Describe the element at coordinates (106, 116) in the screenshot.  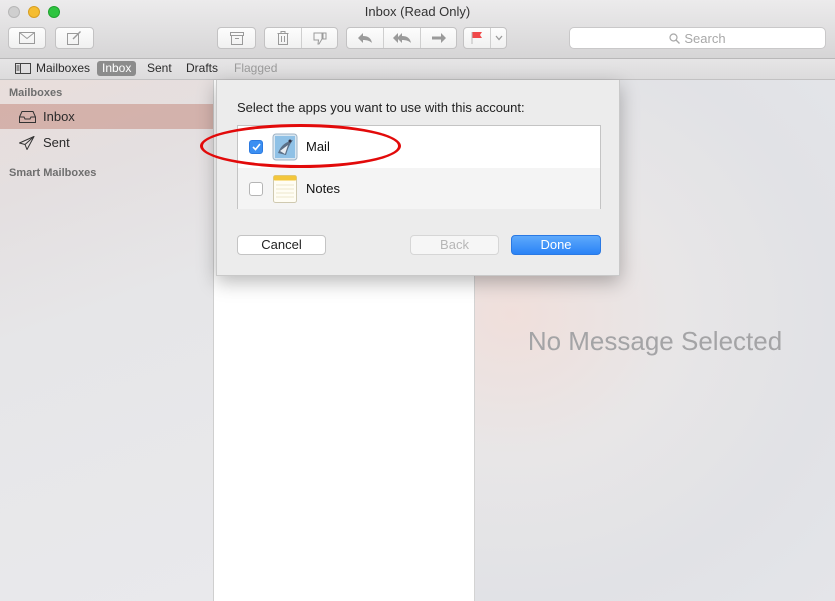
I see `sidebar-item-inbox: Inbox` at that location.